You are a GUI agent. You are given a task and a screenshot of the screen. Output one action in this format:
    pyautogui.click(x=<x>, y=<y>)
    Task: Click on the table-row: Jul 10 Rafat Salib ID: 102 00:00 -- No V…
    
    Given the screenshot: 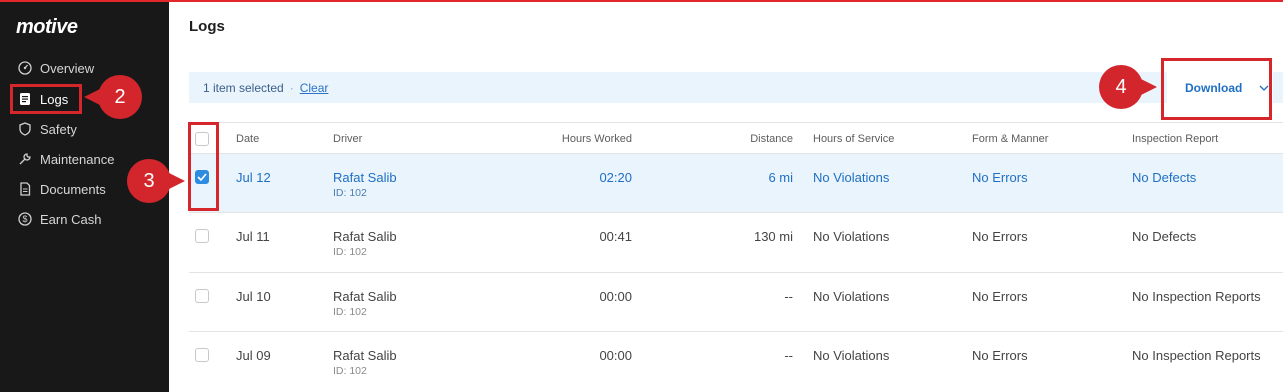 What is the action you would take?
    pyautogui.click(x=736, y=302)
    